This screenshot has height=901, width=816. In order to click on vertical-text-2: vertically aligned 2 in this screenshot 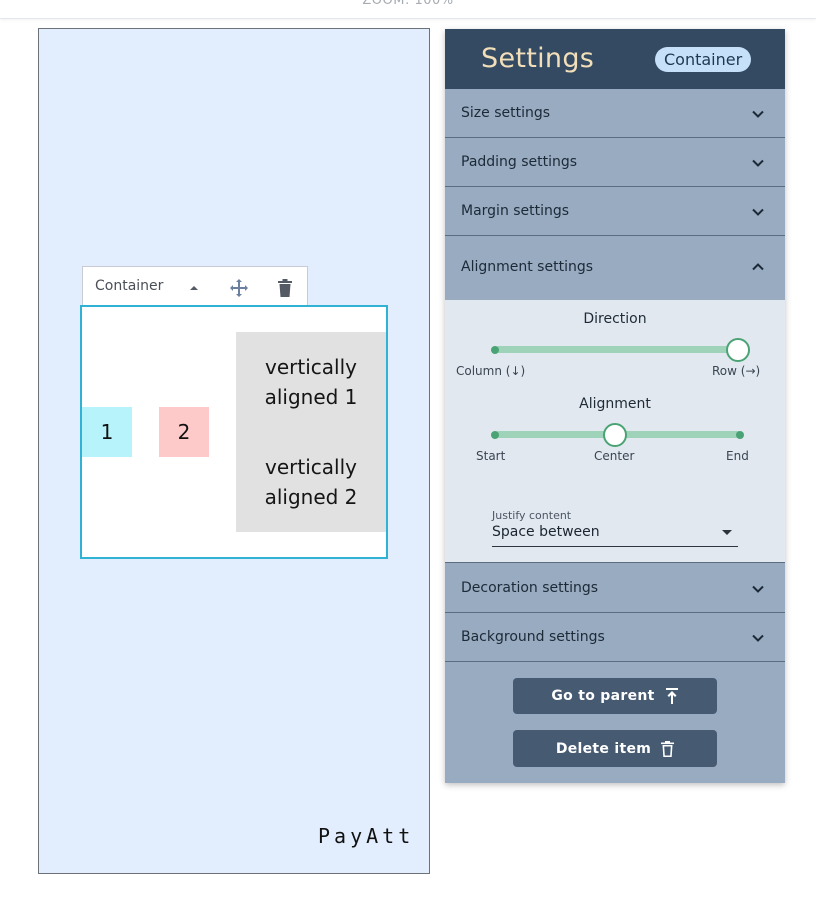, I will do `click(311, 482)`.